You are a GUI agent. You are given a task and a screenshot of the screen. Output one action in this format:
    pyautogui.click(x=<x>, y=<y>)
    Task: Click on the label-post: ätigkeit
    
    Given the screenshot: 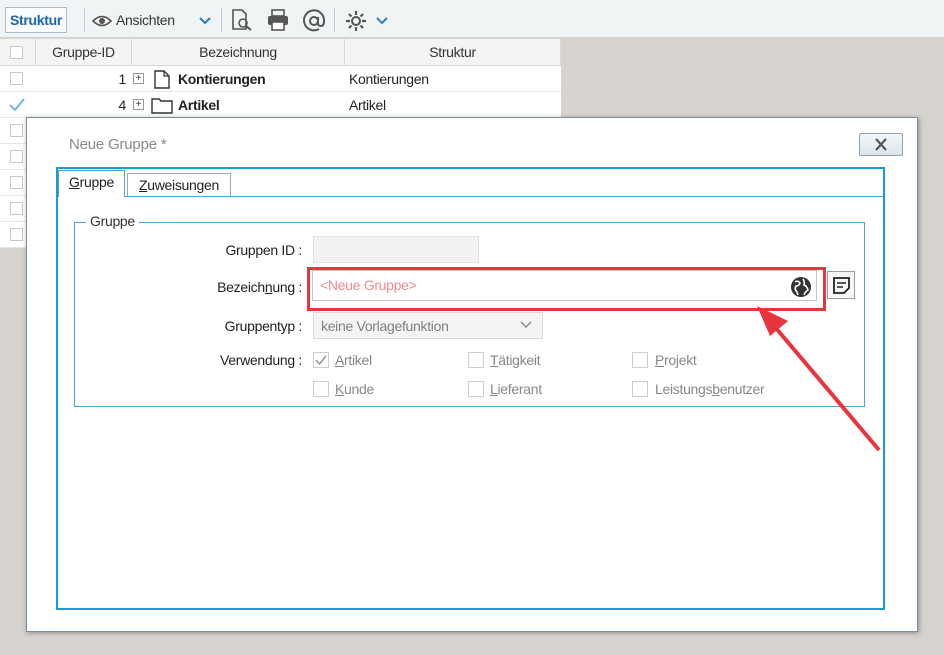 What is the action you would take?
    pyautogui.click(x=519, y=360)
    